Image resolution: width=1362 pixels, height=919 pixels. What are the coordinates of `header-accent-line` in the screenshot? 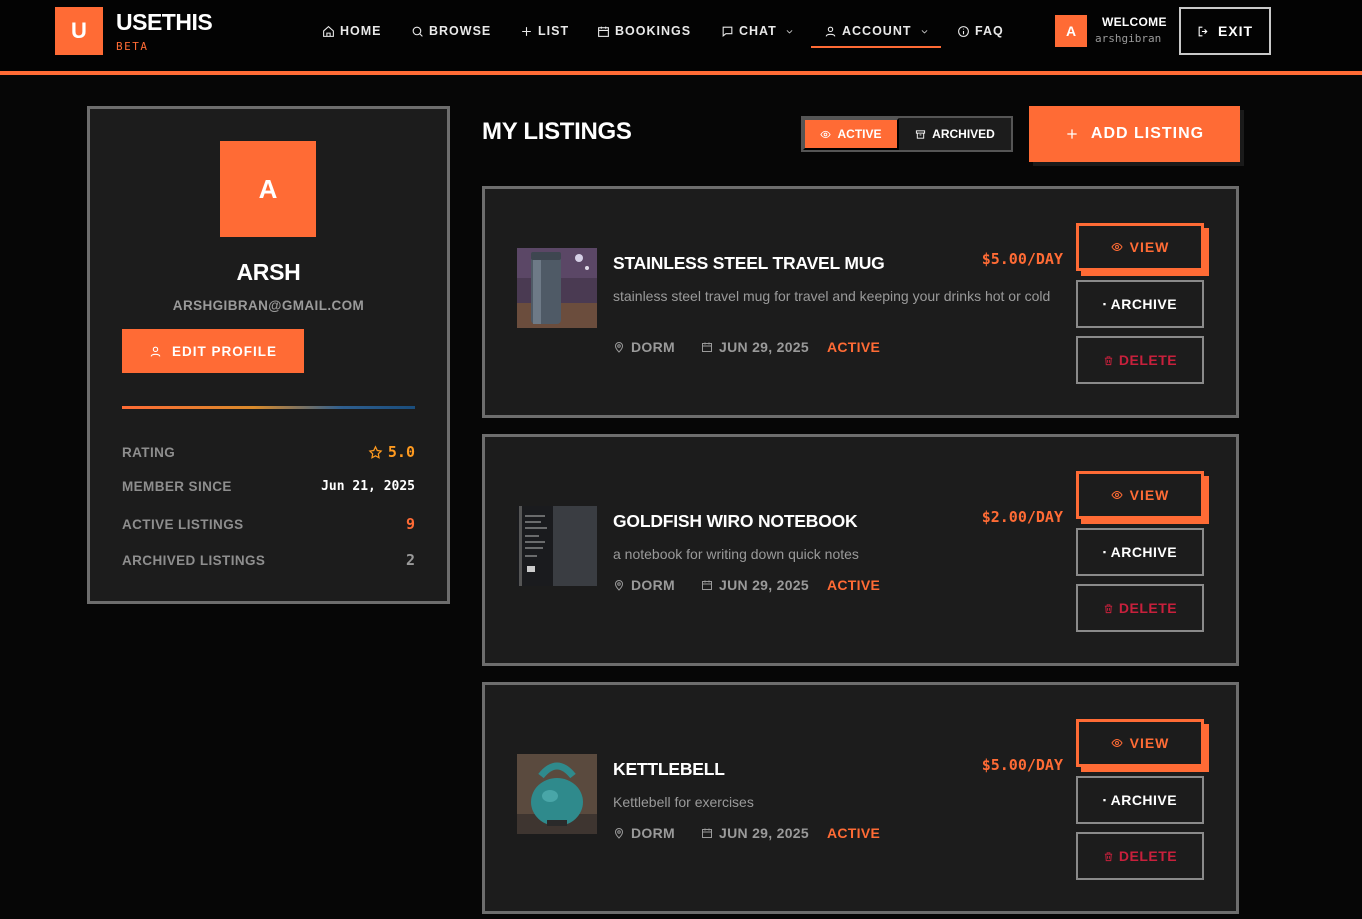 It's located at (681, 73).